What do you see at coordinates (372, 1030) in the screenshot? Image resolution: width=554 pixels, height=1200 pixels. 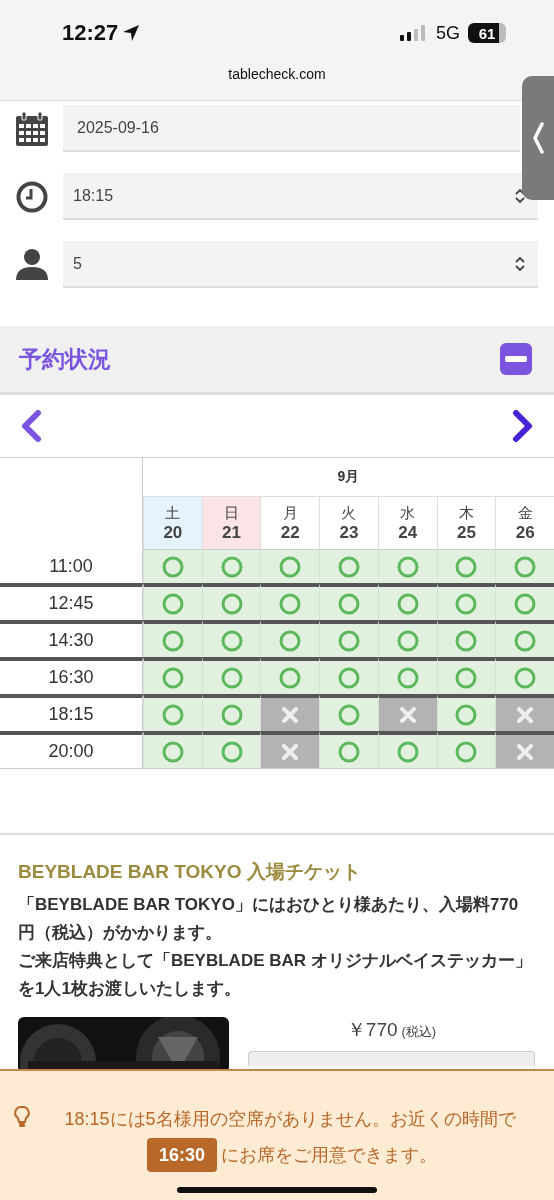 I see `price: ￥770` at bounding box center [372, 1030].